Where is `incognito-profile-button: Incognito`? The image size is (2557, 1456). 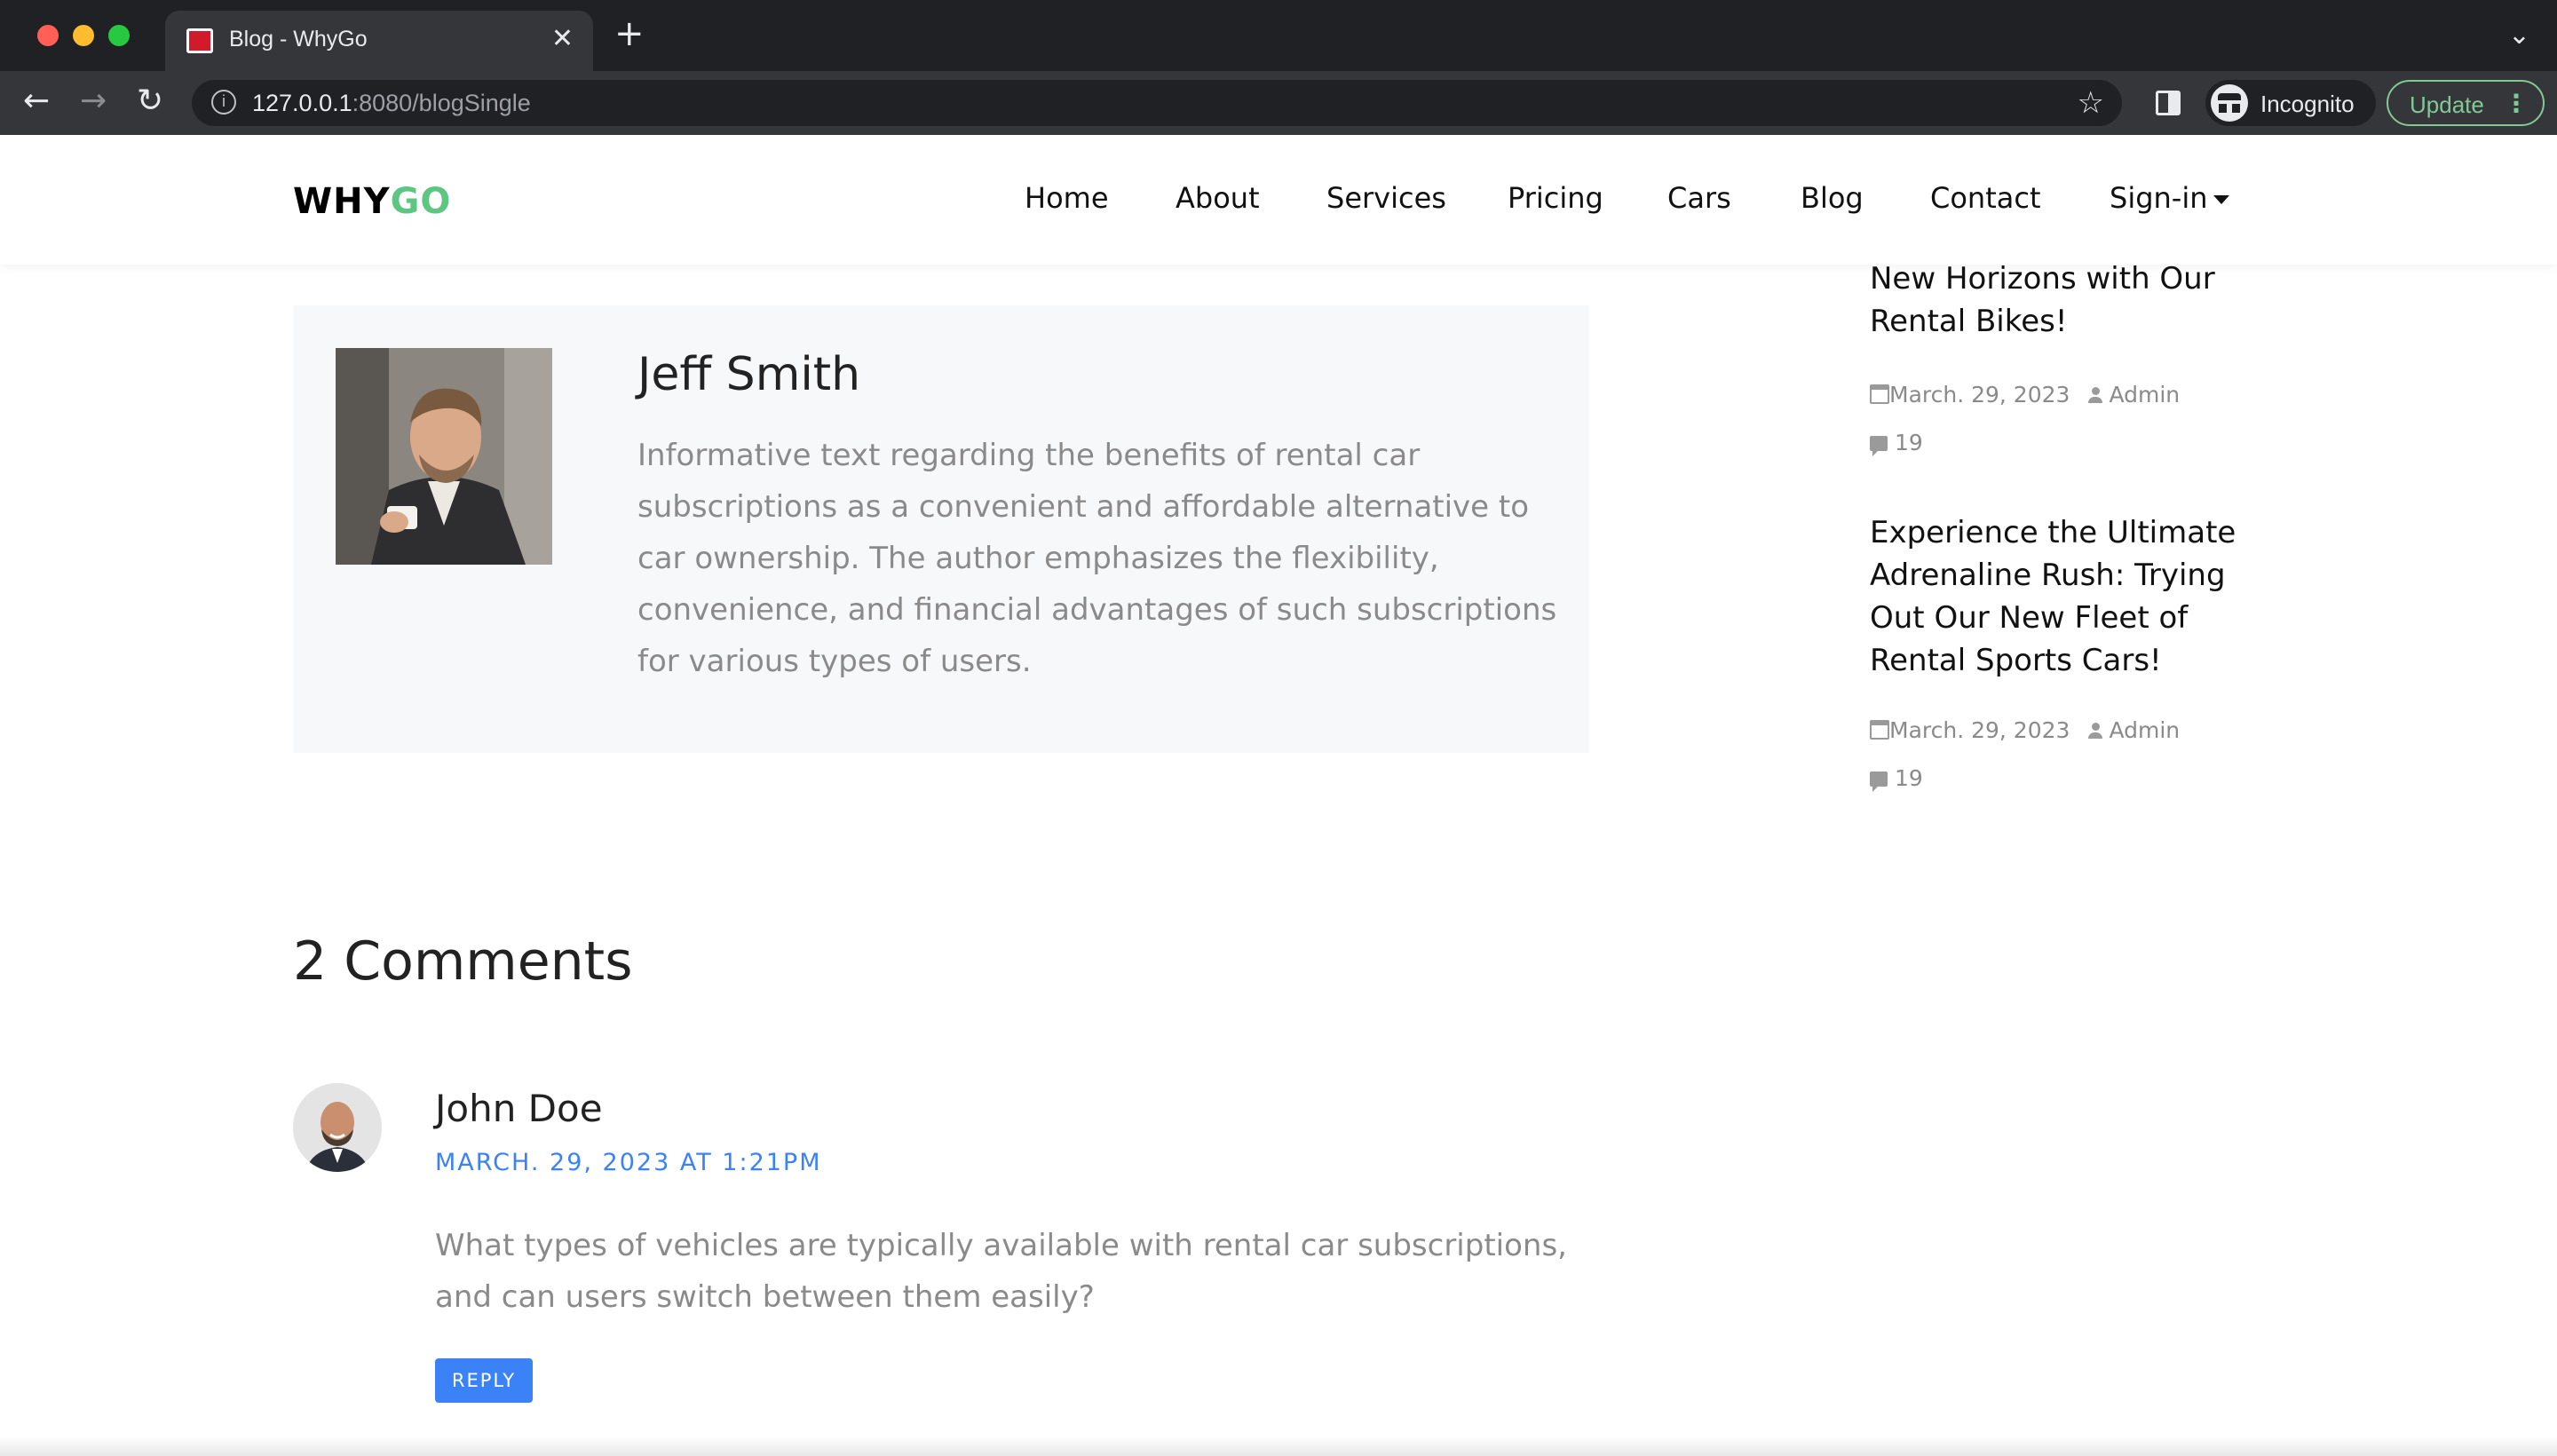 incognito-profile-button: Incognito is located at coordinates (2290, 103).